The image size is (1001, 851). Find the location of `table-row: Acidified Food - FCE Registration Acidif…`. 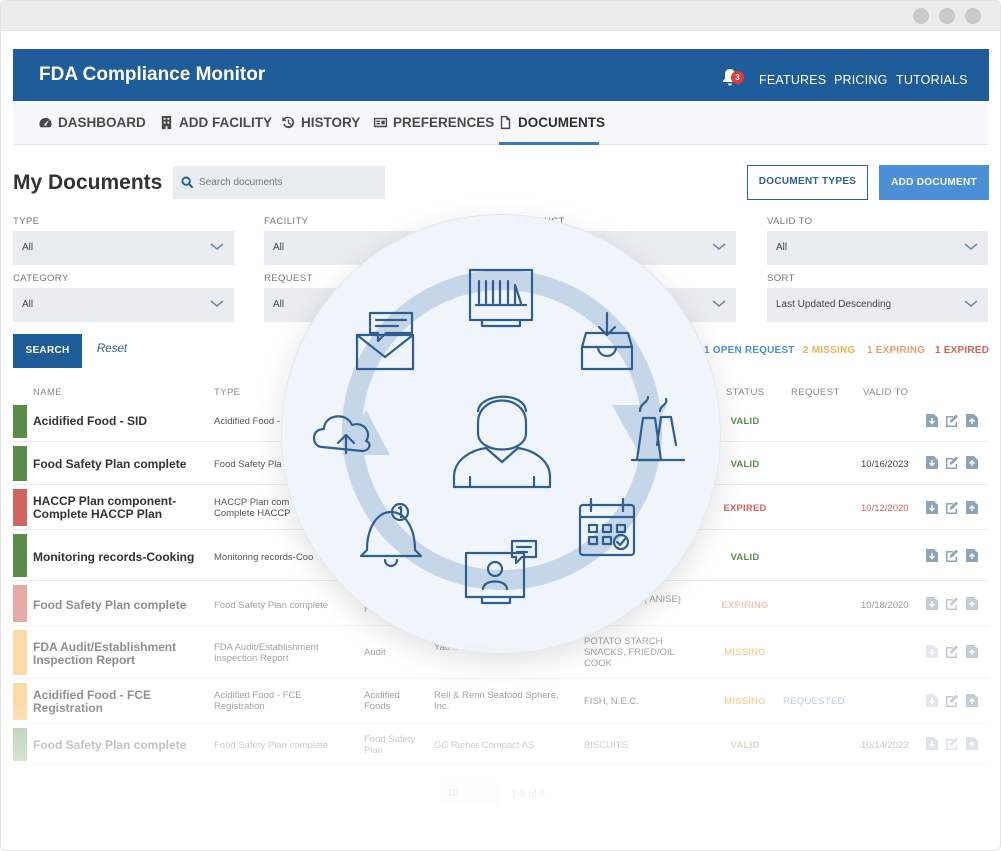

table-row: Acidified Food - FCE Registration Acidif… is located at coordinates (501, 702).